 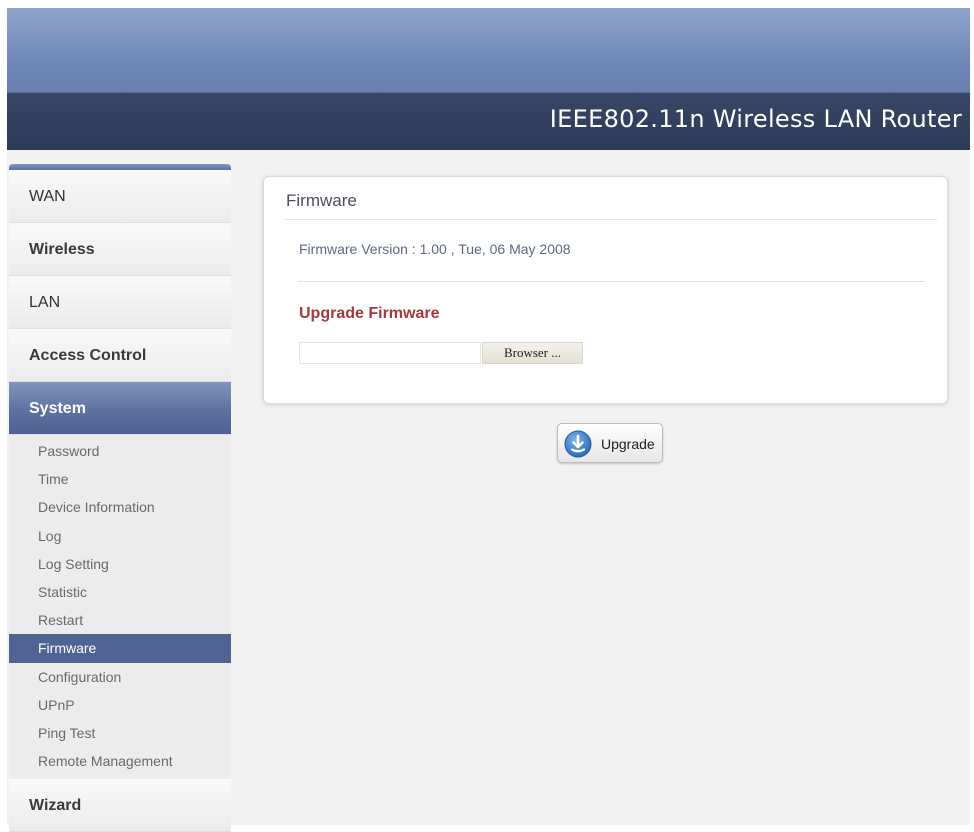 I want to click on upgrade-button-label: Upgrade, so click(x=628, y=444).